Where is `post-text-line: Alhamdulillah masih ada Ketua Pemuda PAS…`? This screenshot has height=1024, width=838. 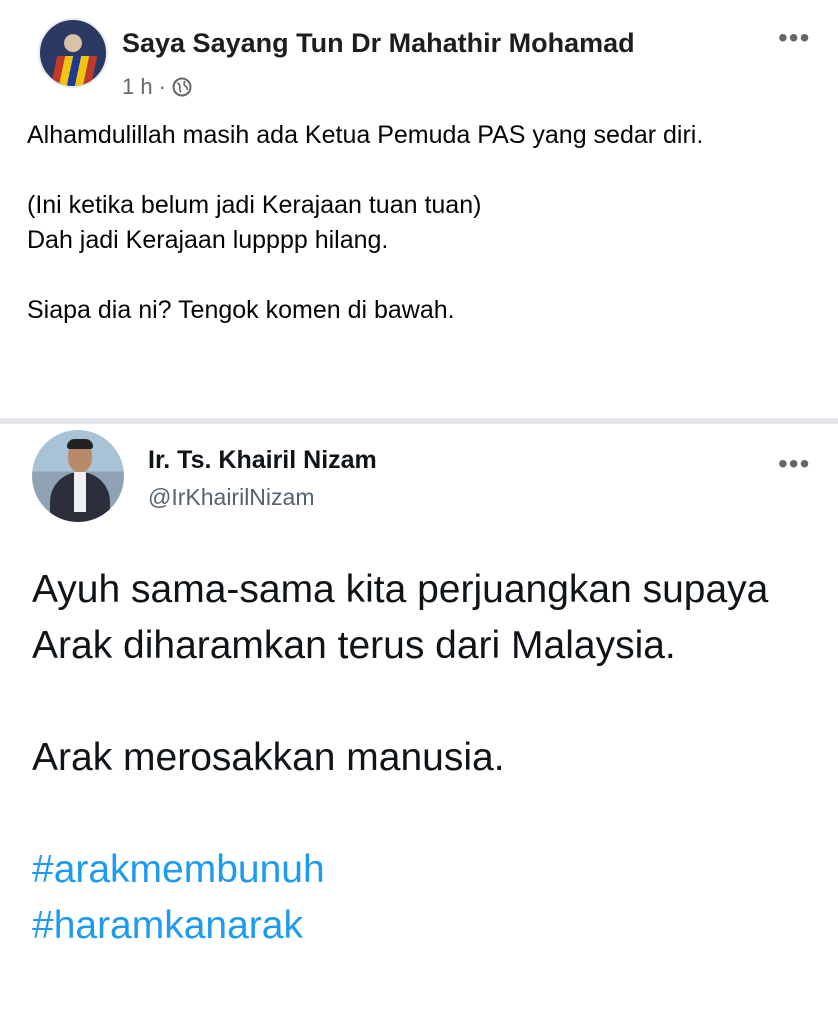
post-text-line: Alhamdulillah masih ada Ketua Pemuda PAS… is located at coordinates (365, 135).